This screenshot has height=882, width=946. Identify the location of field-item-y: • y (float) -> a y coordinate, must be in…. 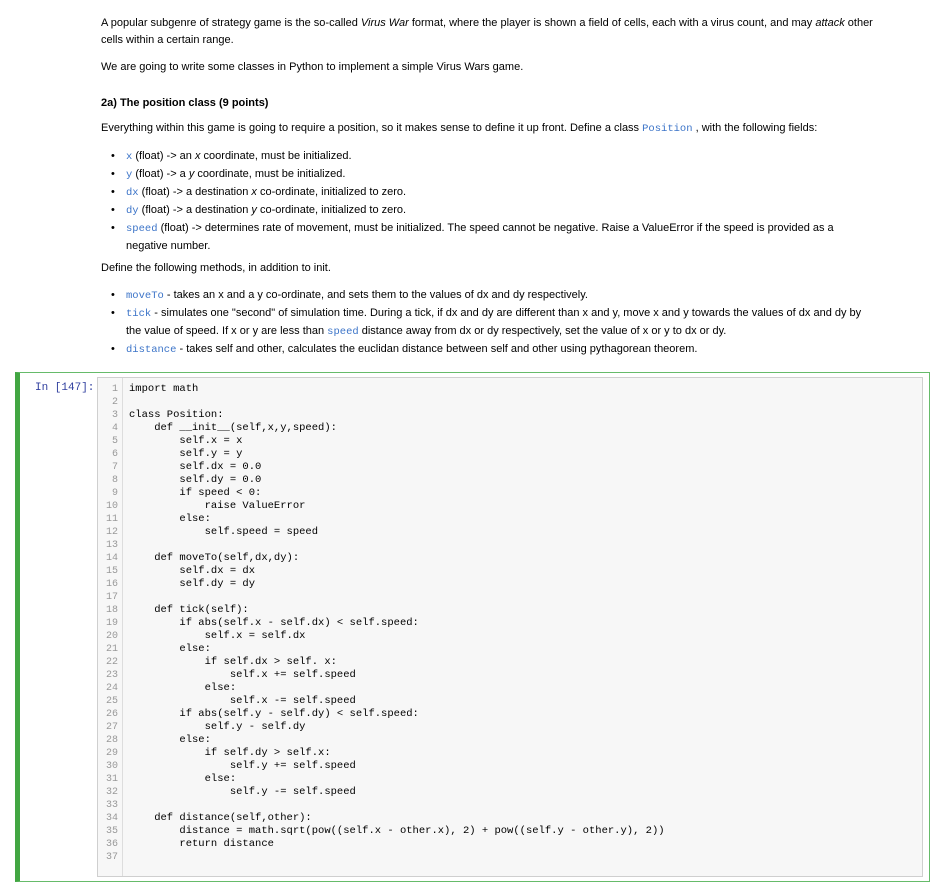
(228, 174).